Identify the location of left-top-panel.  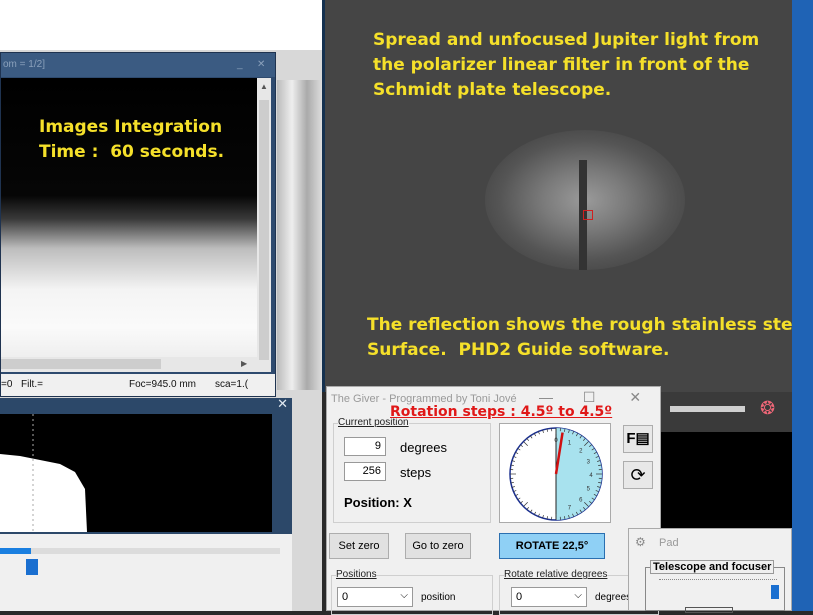
(161, 25).